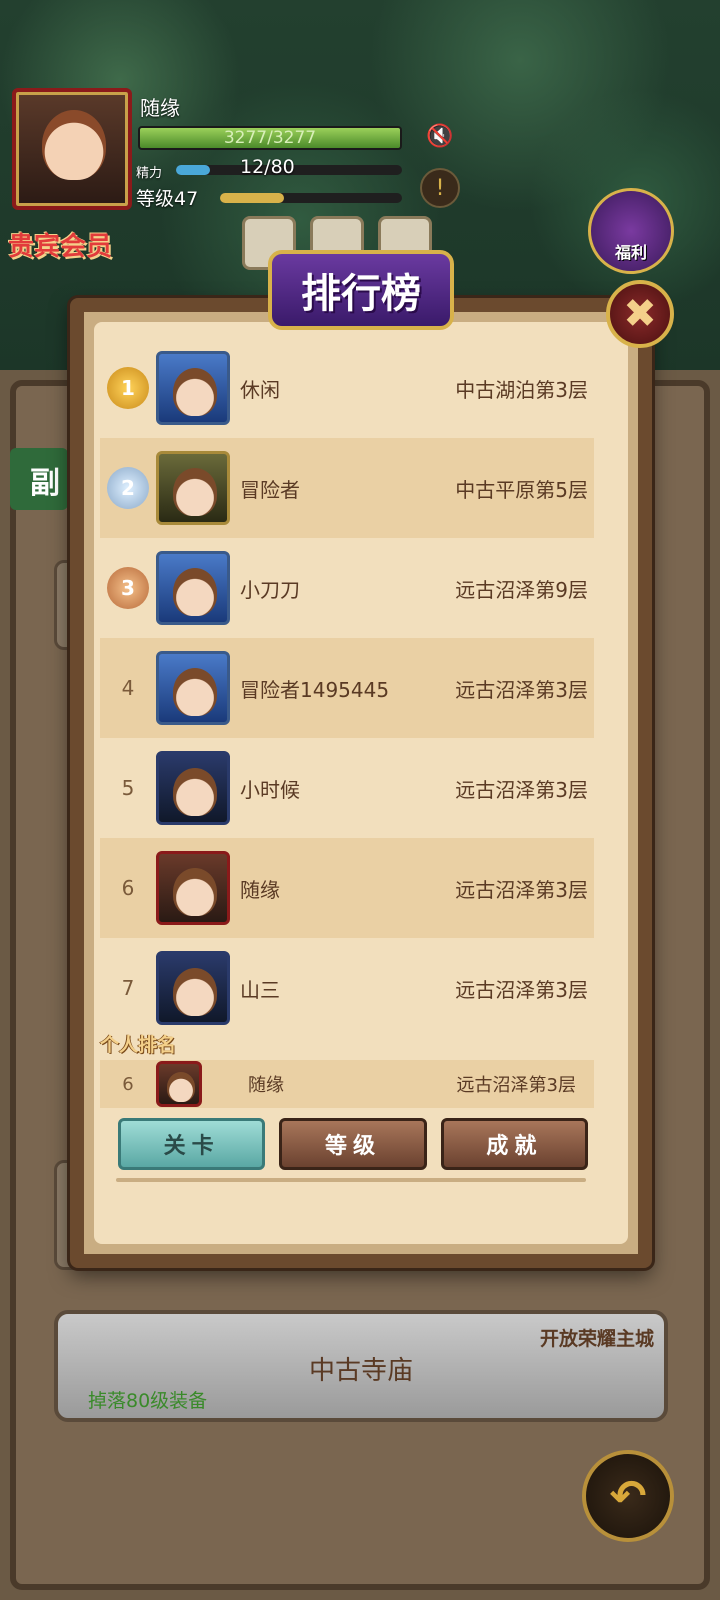 This screenshot has height=1600, width=720. Describe the element at coordinates (440, 136) in the screenshot. I see `mute-sound-icon: 🔇` at that location.